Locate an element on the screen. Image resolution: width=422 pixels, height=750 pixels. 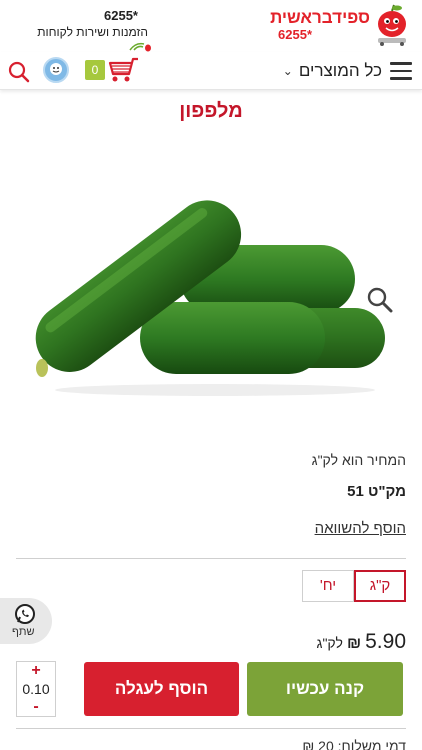
product-title: מלפפון is located at coordinates (211, 111).